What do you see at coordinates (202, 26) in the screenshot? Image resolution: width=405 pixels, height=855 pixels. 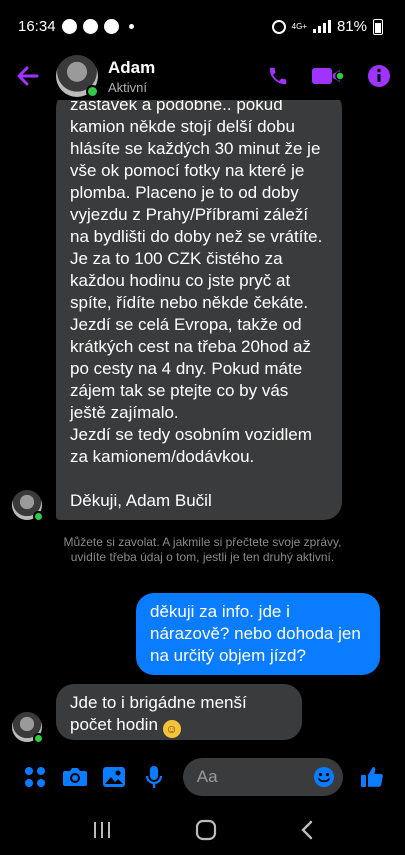 I see `status-bar: 16:34 4G+ 81%` at bounding box center [202, 26].